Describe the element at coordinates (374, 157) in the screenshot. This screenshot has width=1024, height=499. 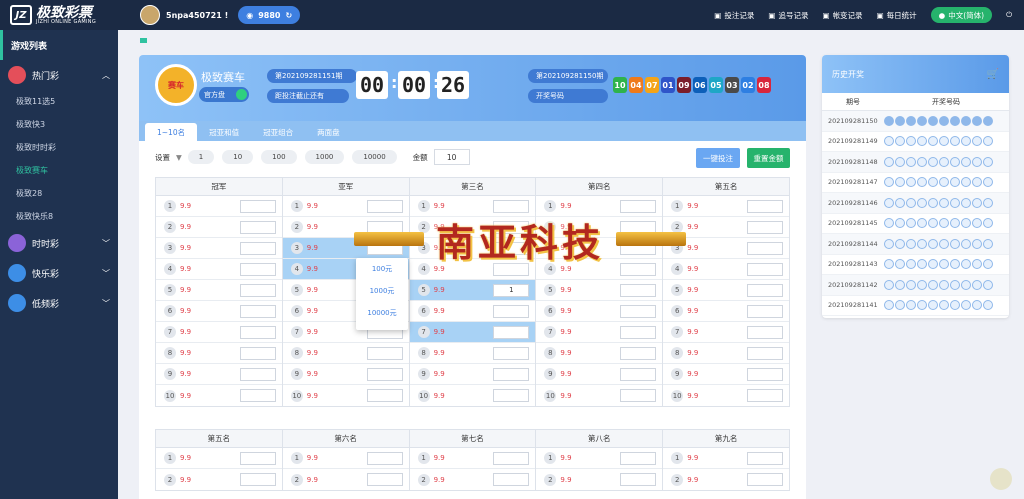
I see `amount-chip: 10000` at that location.